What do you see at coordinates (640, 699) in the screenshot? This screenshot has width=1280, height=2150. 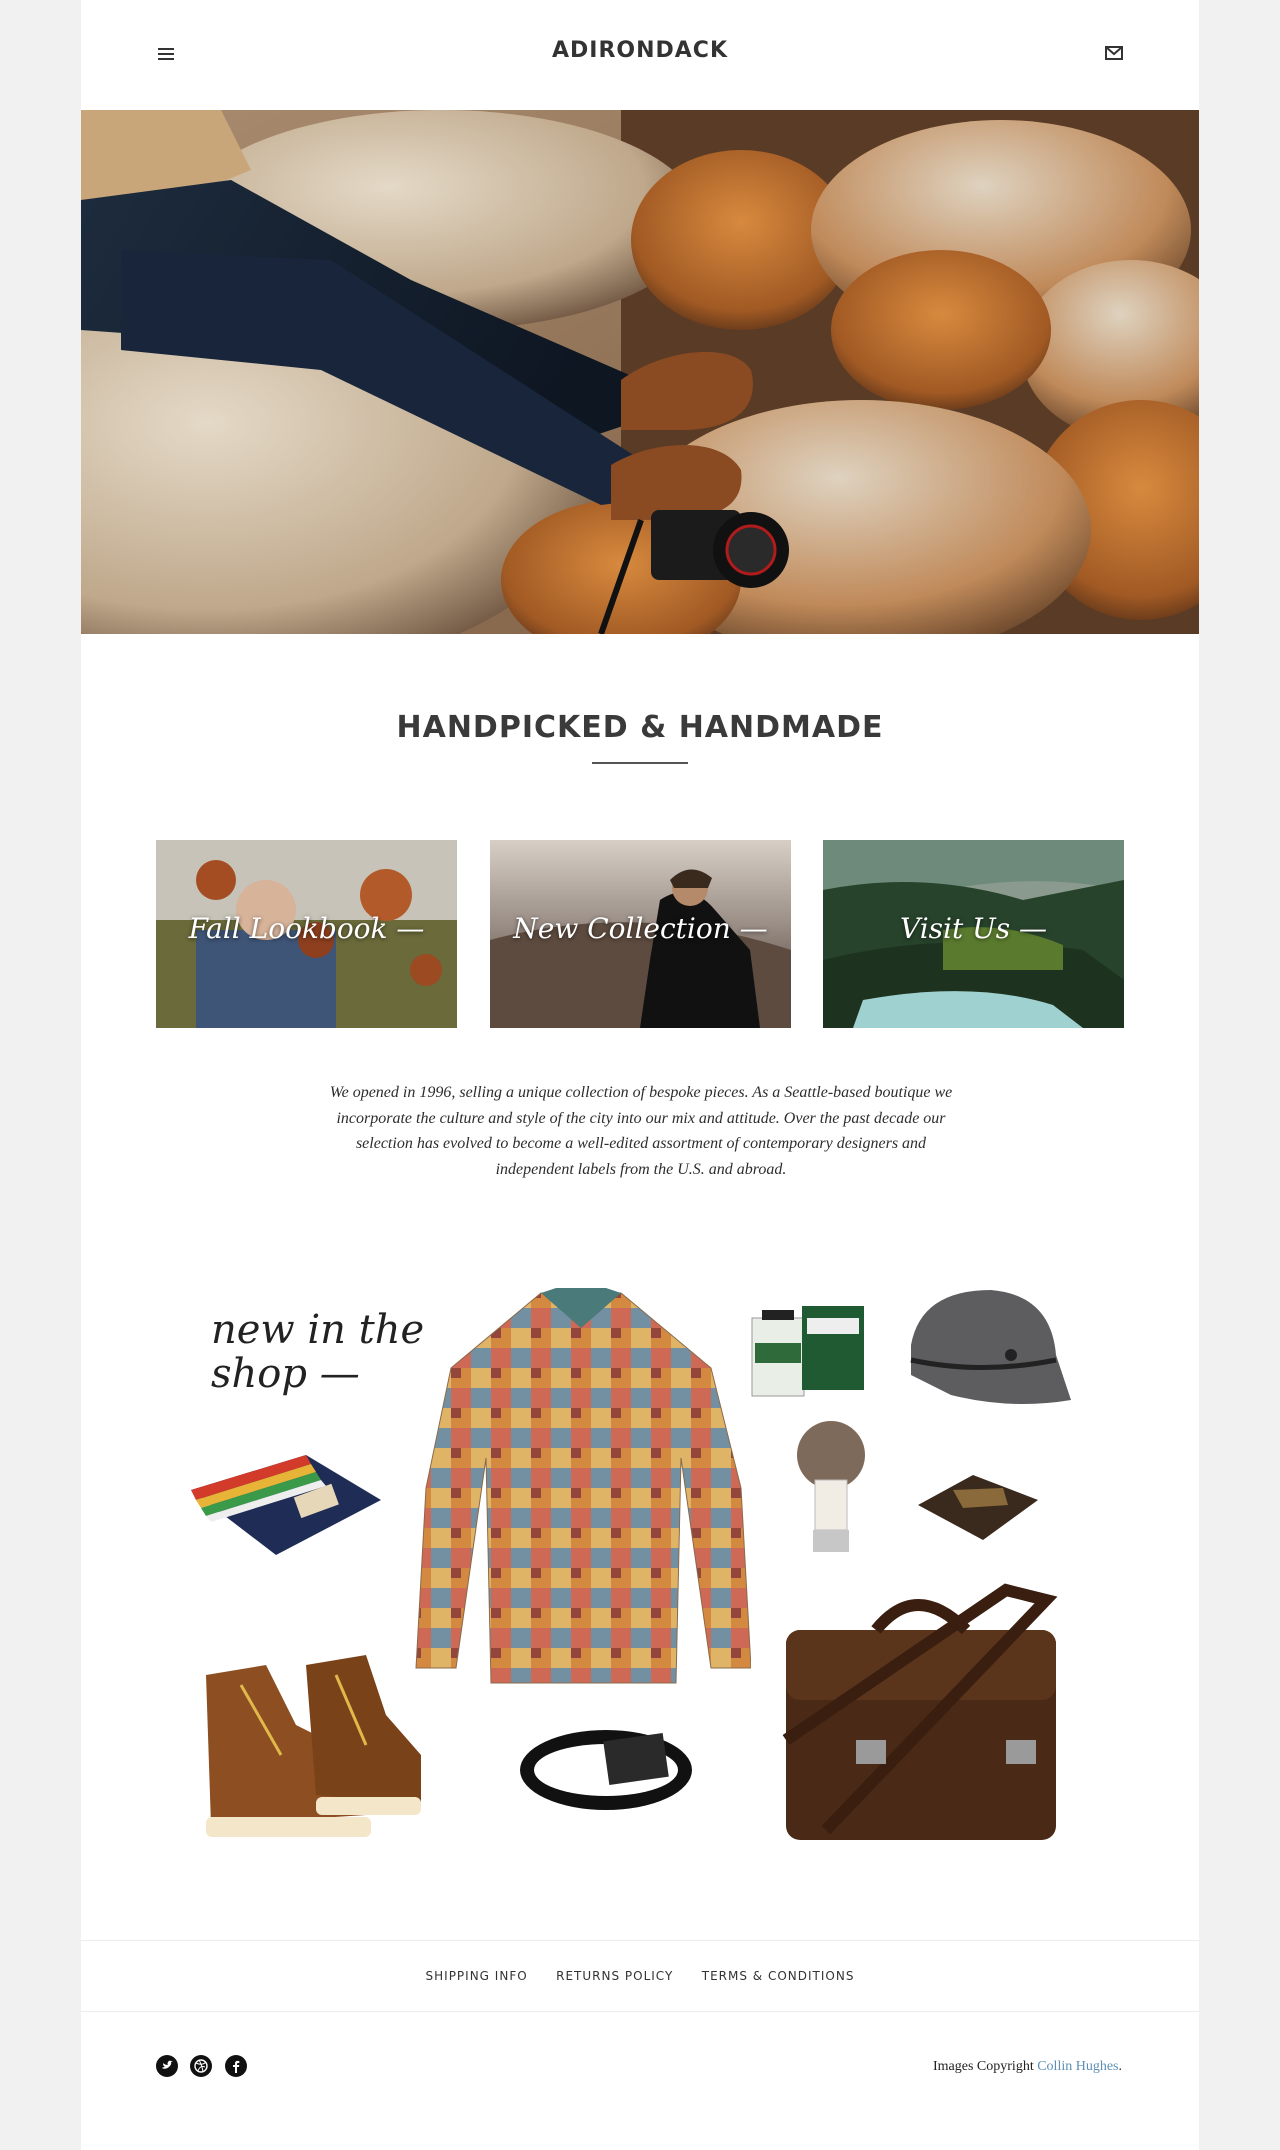 I see `section-heading: HANDPICKED & HANDMADE` at bounding box center [640, 699].